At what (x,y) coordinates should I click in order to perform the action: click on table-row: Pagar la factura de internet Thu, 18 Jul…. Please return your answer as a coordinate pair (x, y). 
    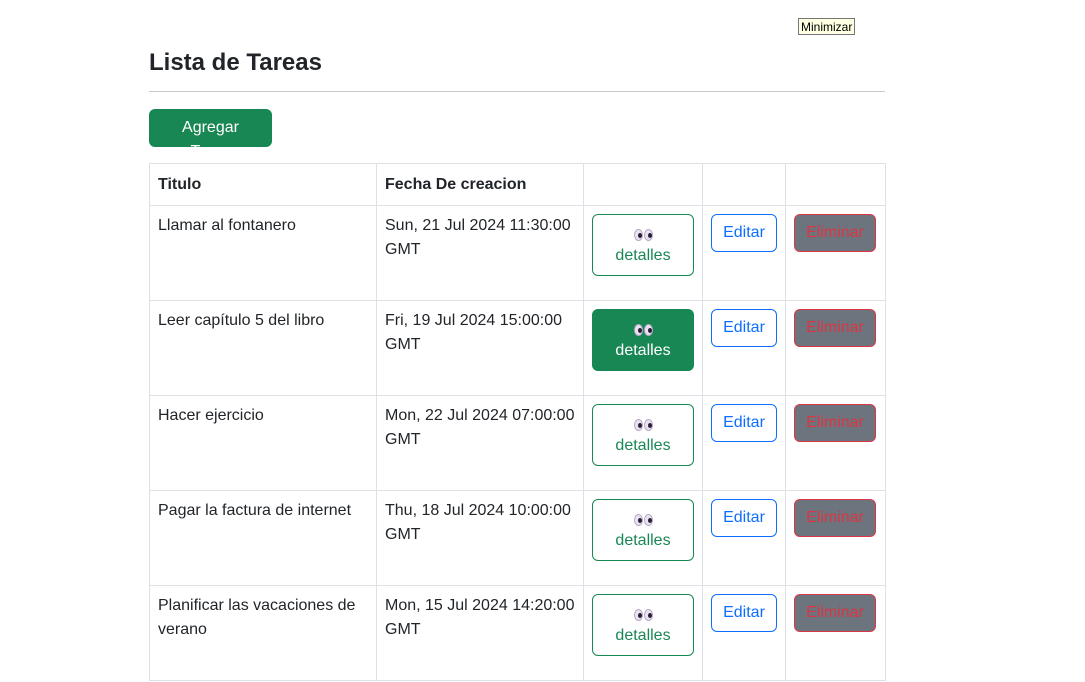
    Looking at the image, I should click on (517, 538).